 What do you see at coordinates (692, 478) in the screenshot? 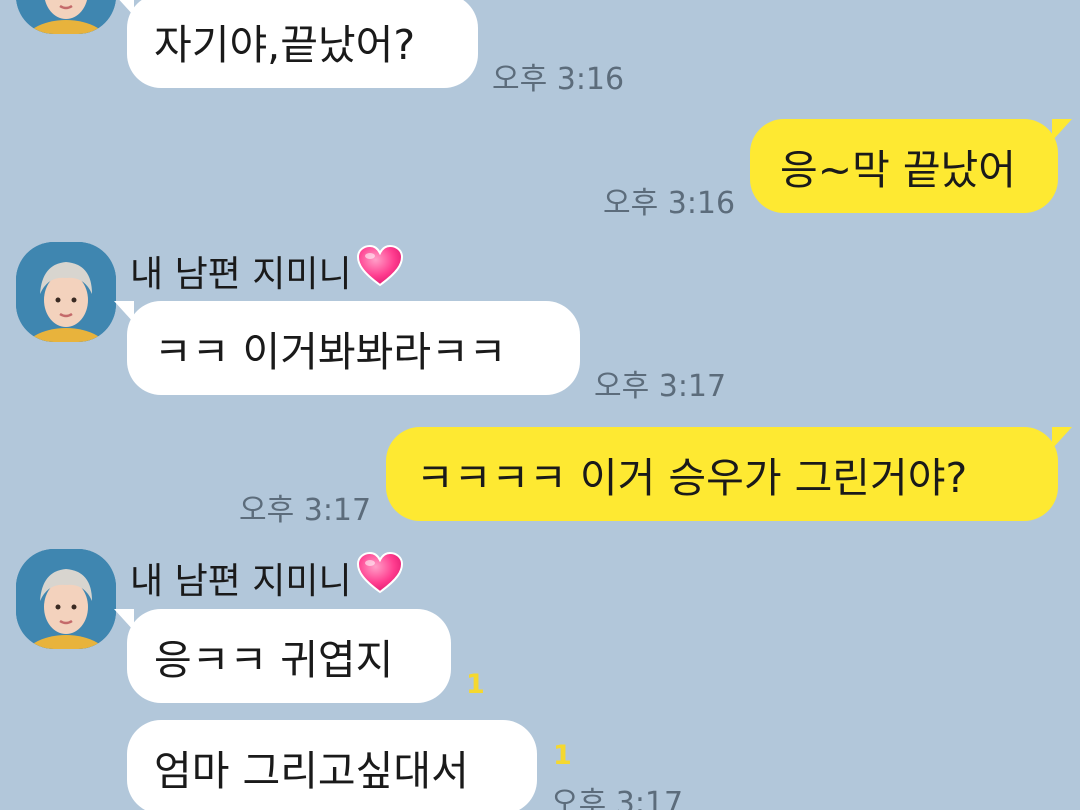
I see `message-text: ㅋㅋㅋㅋ 이거 승우가 그린거야?` at bounding box center [692, 478].